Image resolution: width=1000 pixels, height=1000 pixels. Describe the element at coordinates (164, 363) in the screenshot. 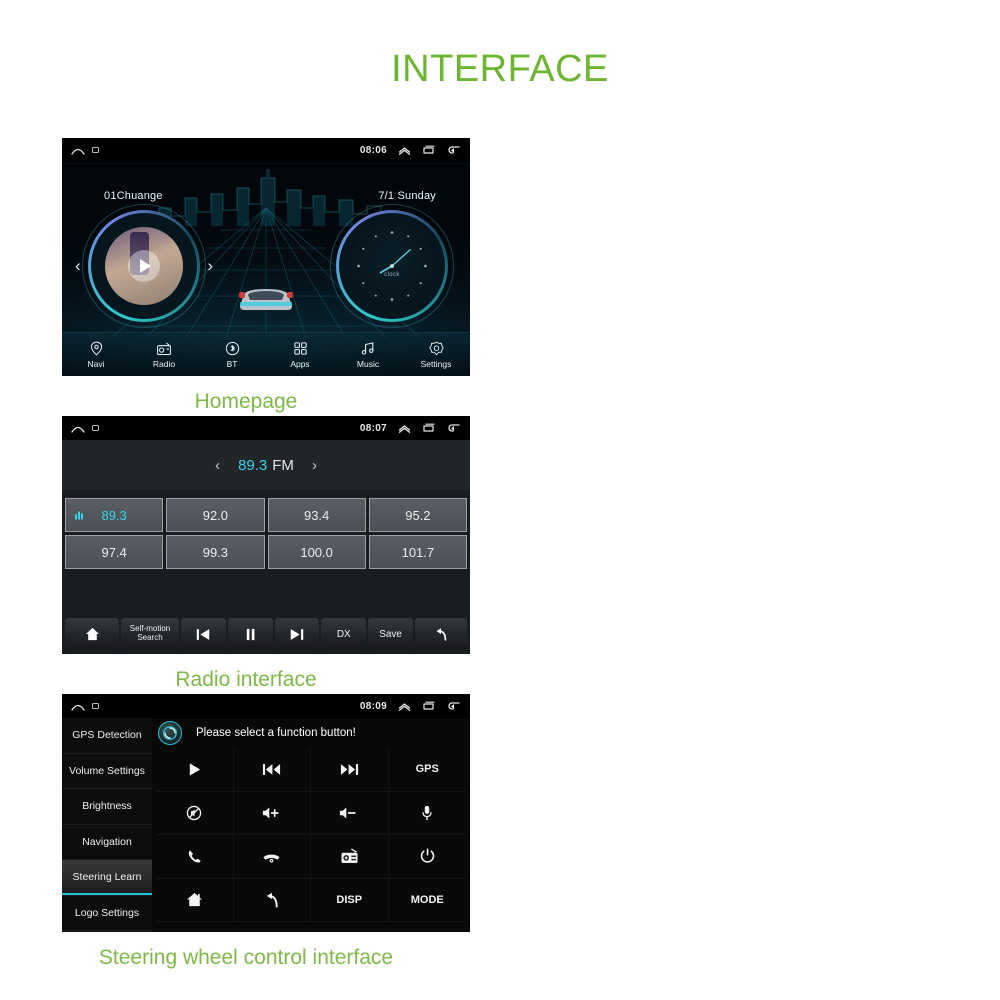

I see `nav-label: Radio` at that location.